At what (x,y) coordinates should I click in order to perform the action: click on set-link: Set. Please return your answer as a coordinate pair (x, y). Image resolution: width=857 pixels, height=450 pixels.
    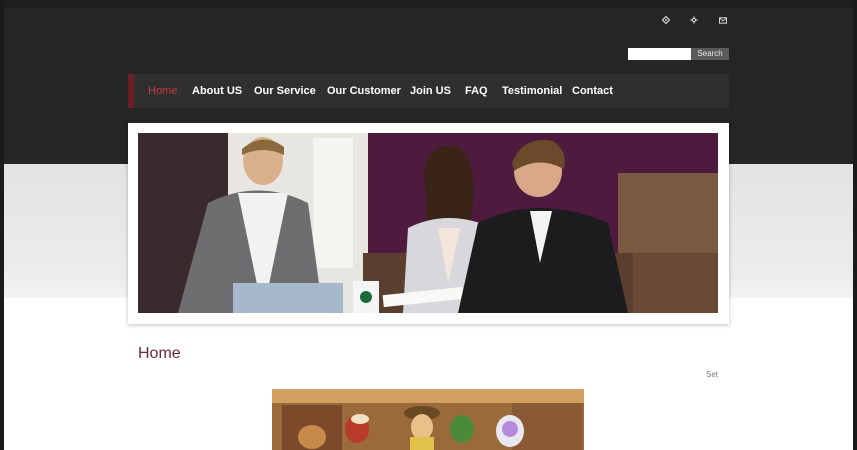
    Looking at the image, I should click on (712, 374).